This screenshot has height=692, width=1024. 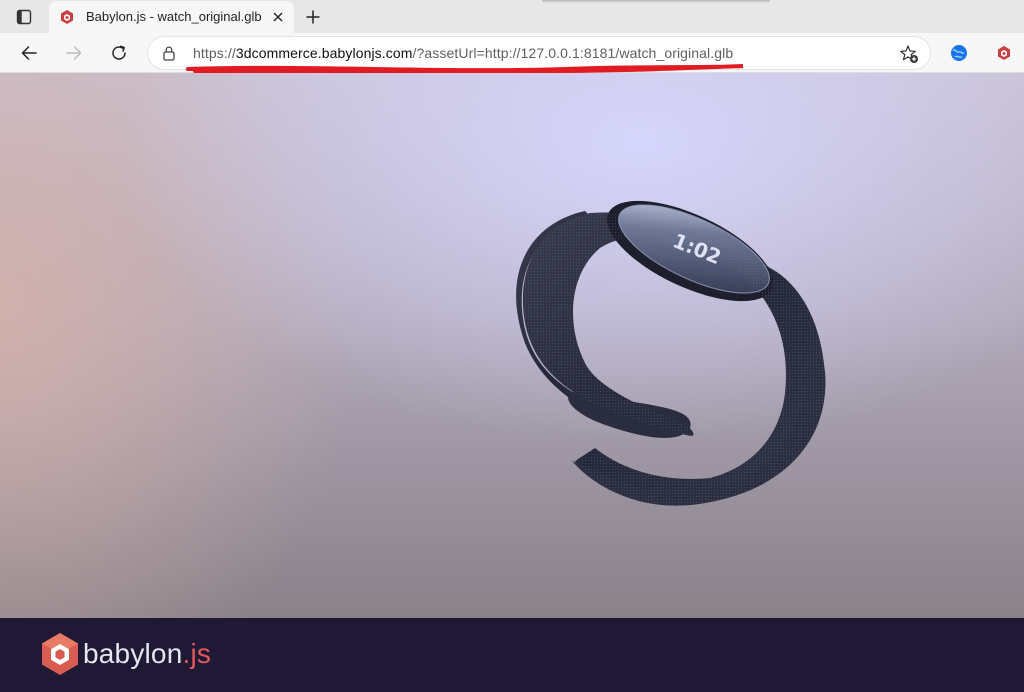 I want to click on star-add-icon, so click(x=909, y=54).